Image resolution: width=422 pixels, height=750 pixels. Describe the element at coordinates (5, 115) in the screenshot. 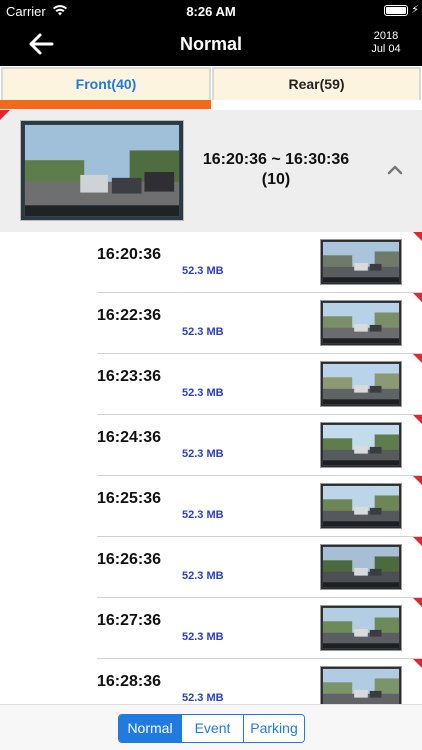

I see `group-flag-icon` at that location.